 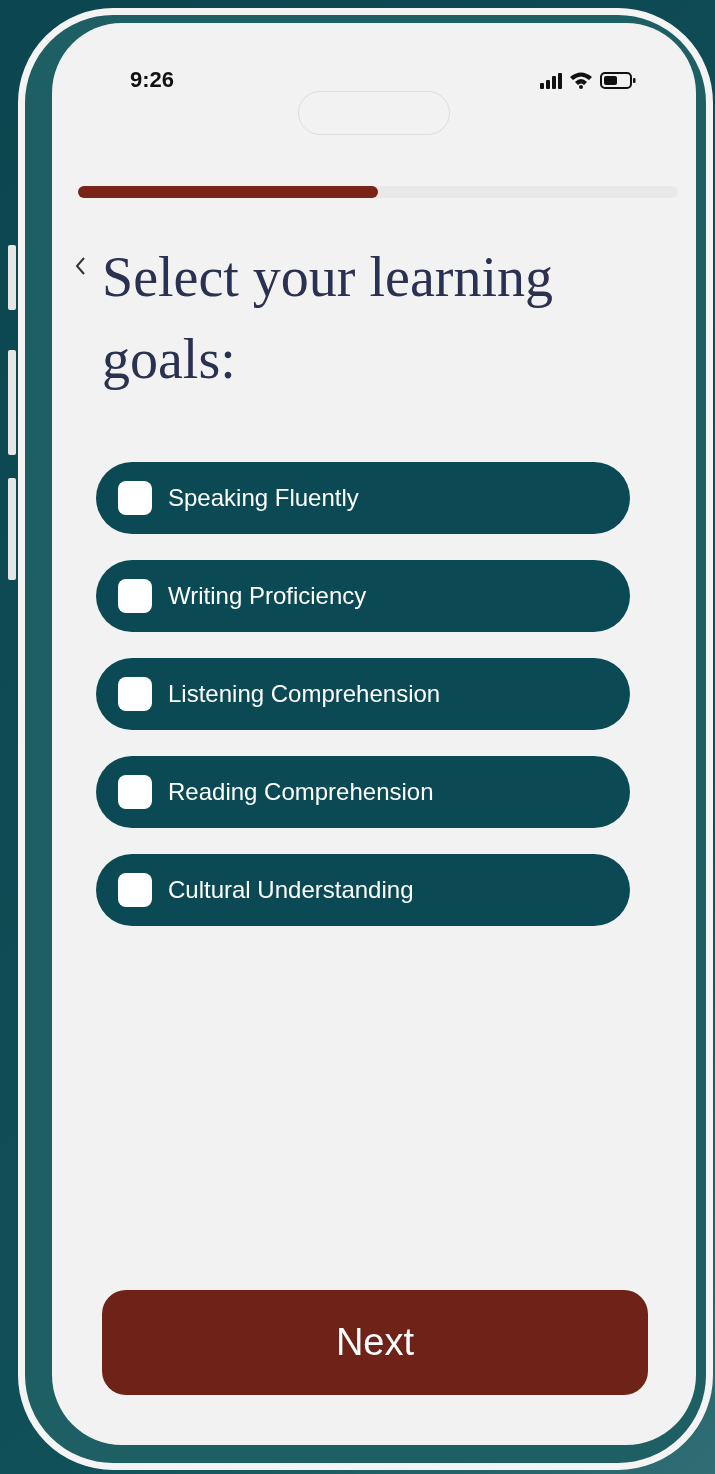 I want to click on signal-icon, so click(x=551, y=80).